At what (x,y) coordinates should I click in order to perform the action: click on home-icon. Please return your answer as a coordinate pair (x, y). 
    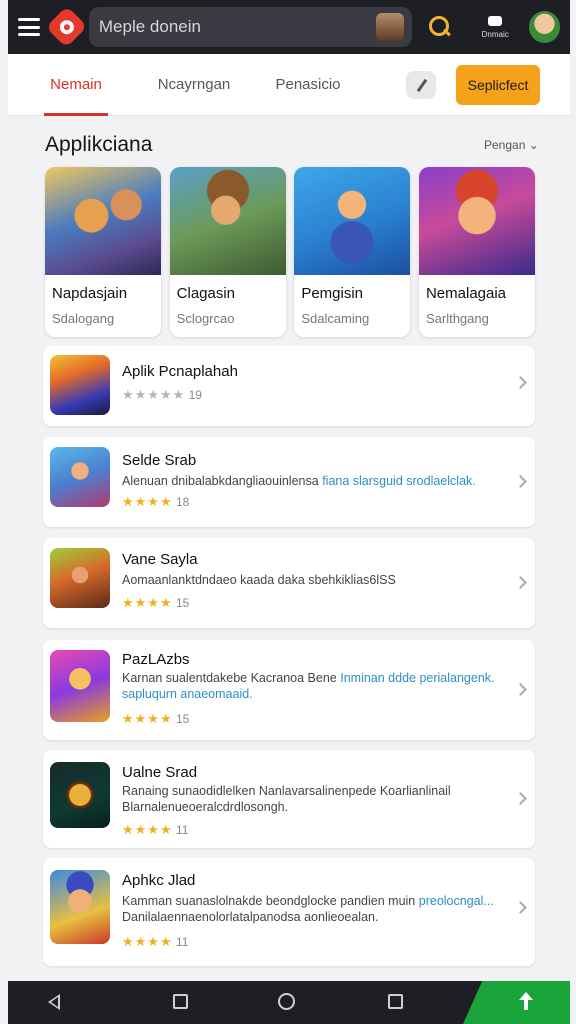
    Looking at the image, I should click on (286, 1001).